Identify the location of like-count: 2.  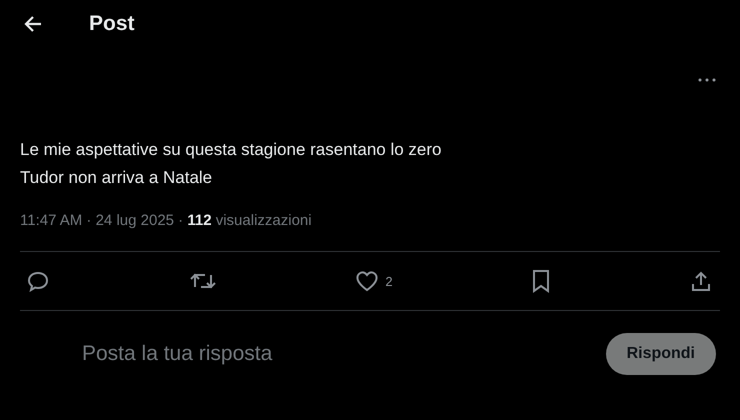
(389, 281).